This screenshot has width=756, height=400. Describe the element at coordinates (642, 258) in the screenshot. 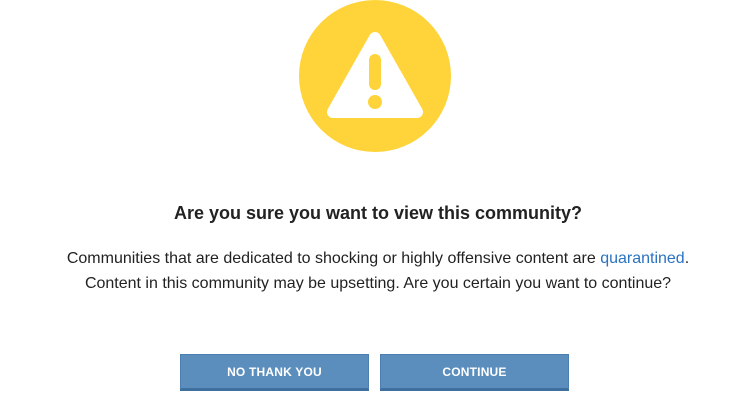

I see `quarantined-link: quarantined` at that location.